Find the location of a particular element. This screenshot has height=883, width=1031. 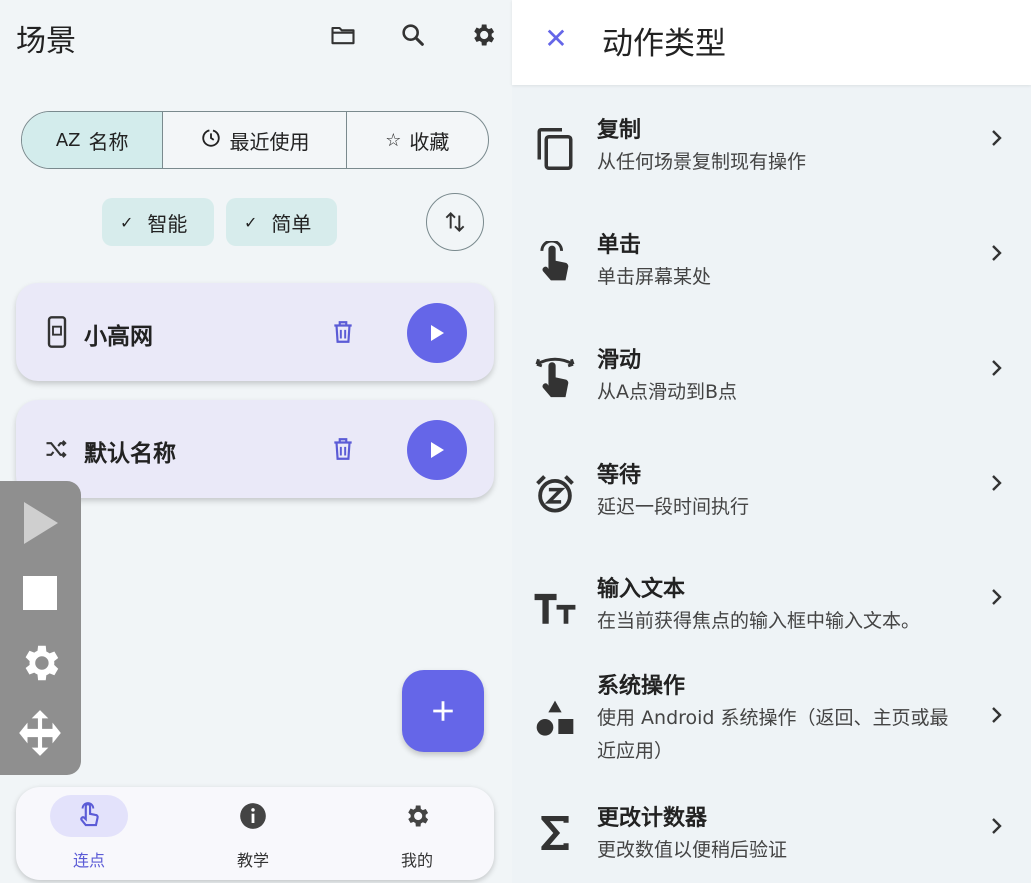

tab-recent: 最近使用 is located at coordinates (255, 140).